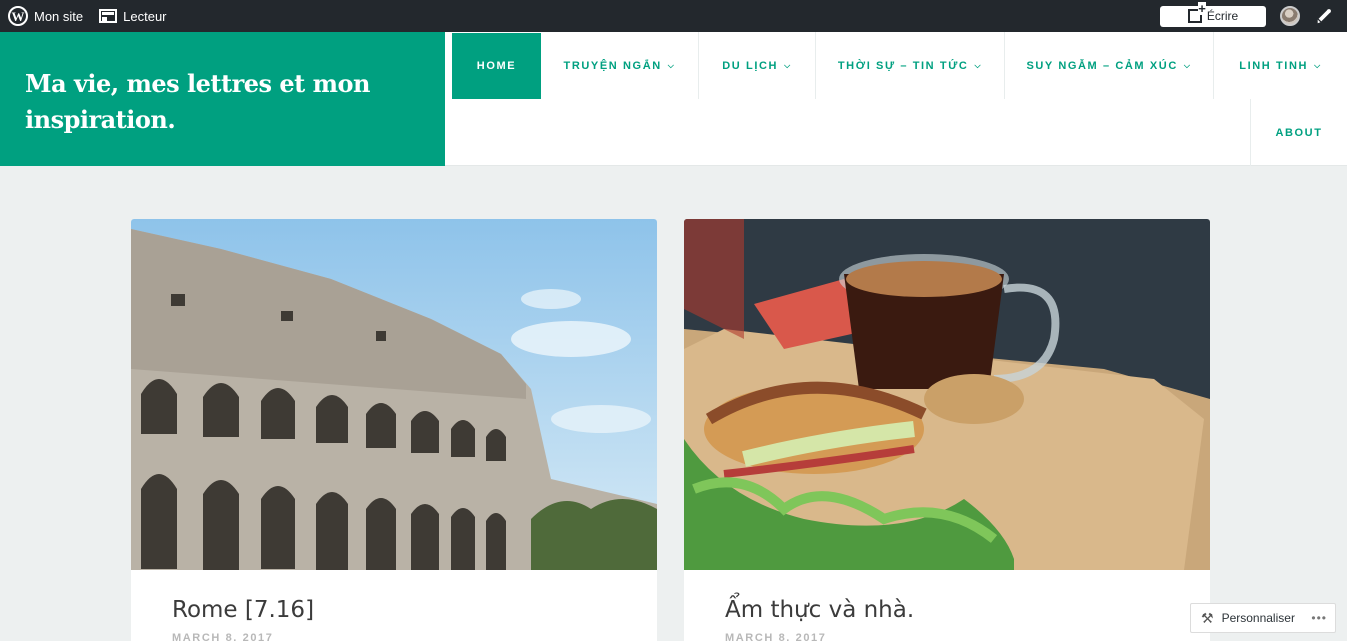  I want to click on write-button: Écrire, so click(1213, 14).